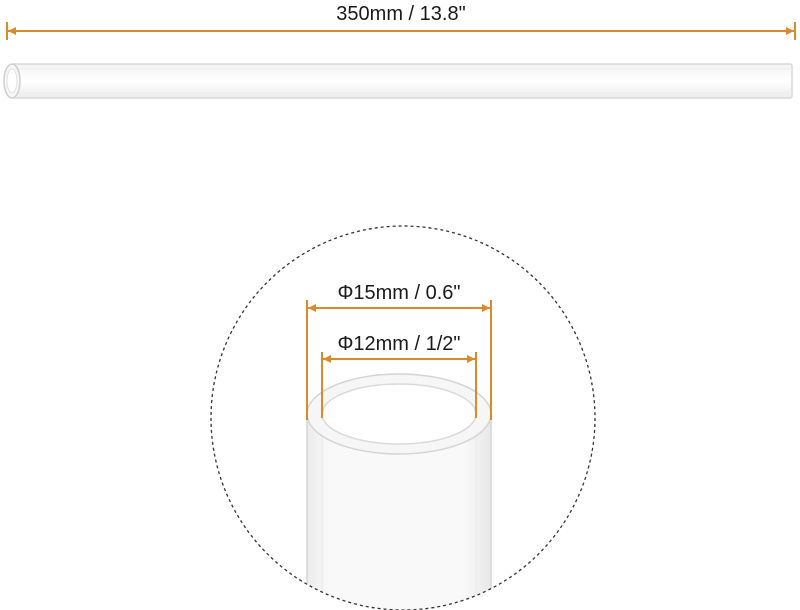  What do you see at coordinates (398, 293) in the screenshot?
I see `outer-diameter-label: Φ15mm / 0.6"` at bounding box center [398, 293].